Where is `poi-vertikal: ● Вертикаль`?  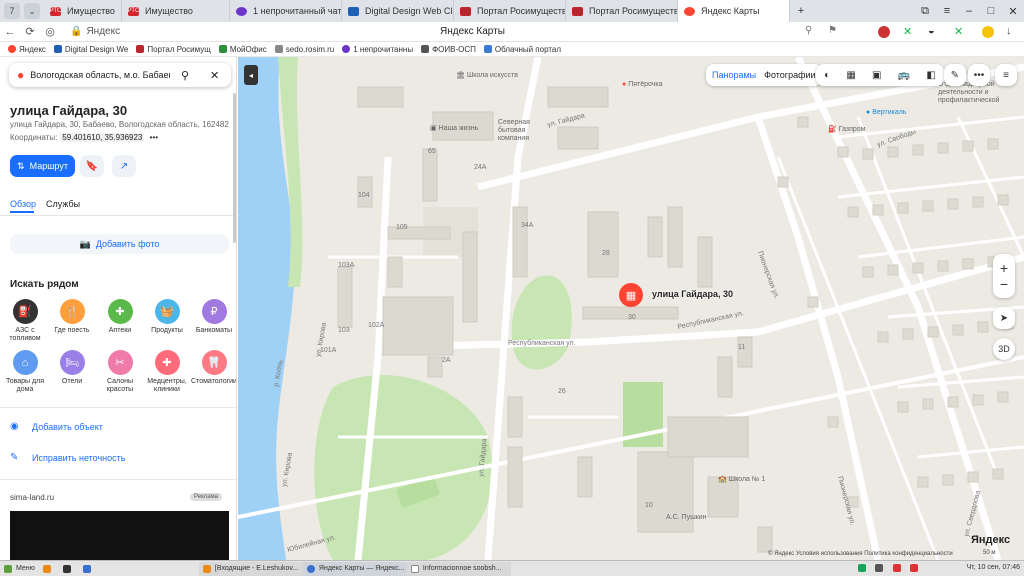
poi-vertikal: ● Вертикаль is located at coordinates (886, 112).